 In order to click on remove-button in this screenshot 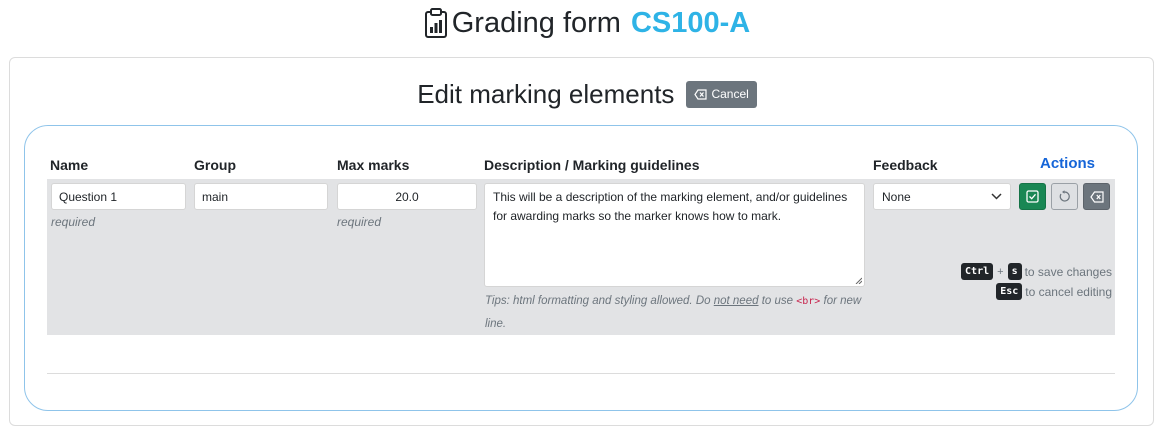, I will do `click(1096, 196)`.